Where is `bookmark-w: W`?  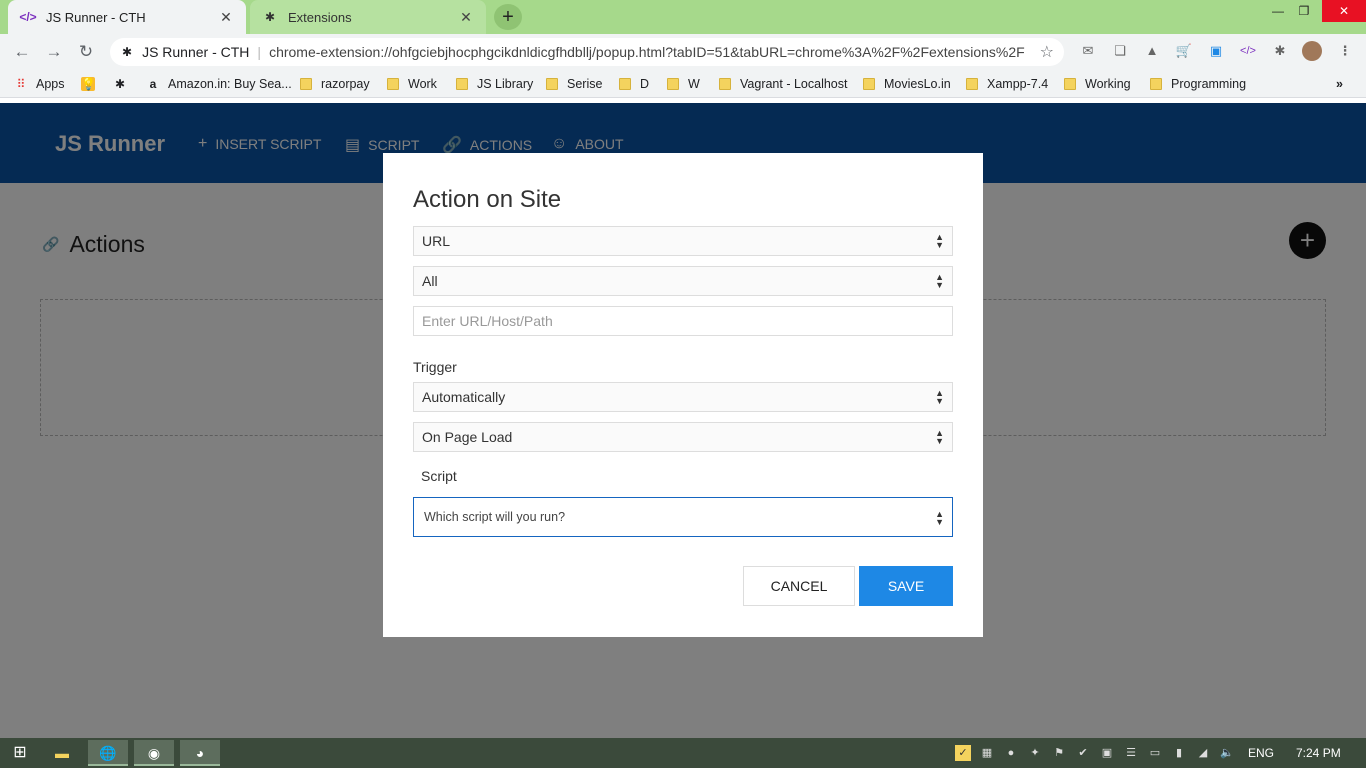 bookmark-w: W is located at coordinates (683, 84).